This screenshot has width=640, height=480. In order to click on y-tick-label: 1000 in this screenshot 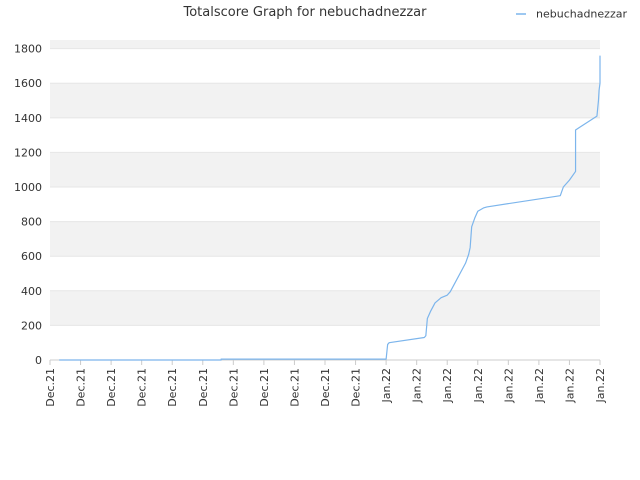, I will do `click(28, 187)`.